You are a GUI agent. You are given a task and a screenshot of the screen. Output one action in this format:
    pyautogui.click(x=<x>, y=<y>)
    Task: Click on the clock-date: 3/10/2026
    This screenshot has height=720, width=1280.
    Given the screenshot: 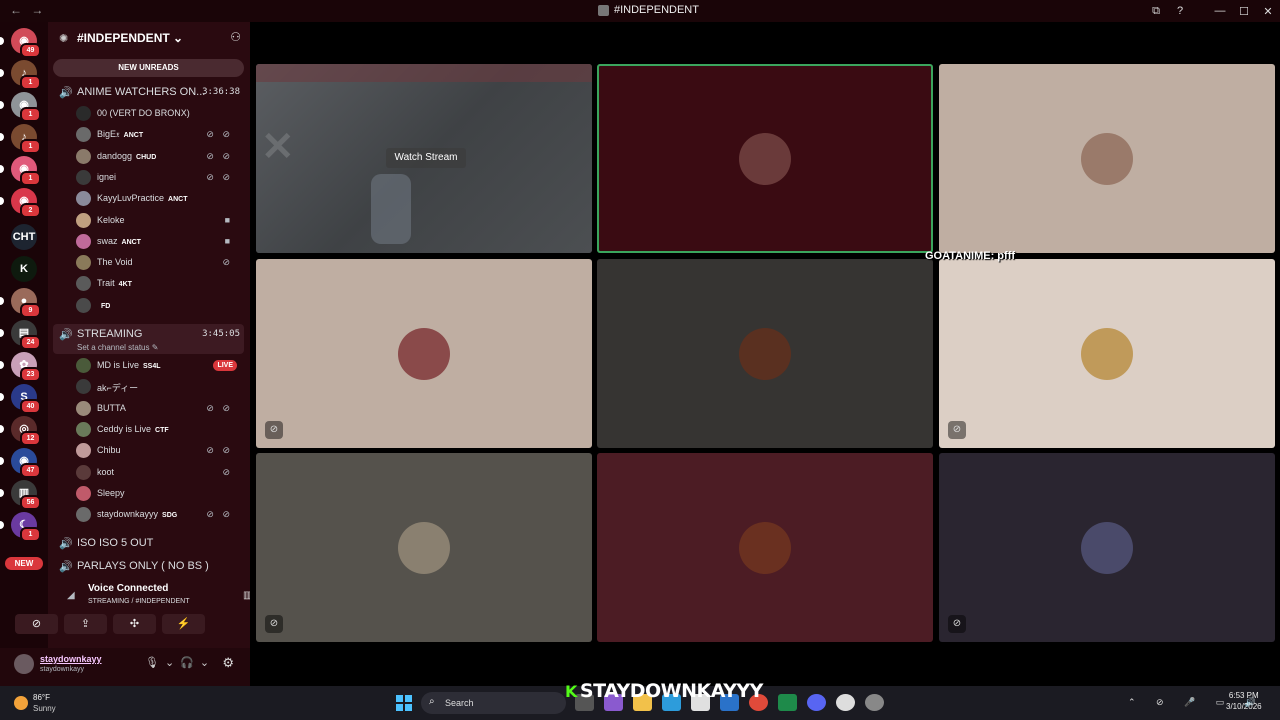 What is the action you would take?
    pyautogui.click(x=1244, y=706)
    